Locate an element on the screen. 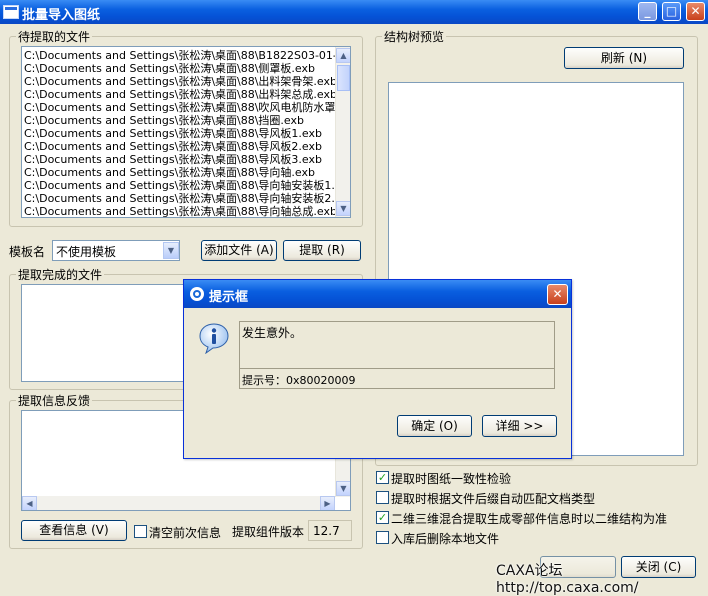  scroll-left-arrow-icon: ◀ is located at coordinates (29, 503).